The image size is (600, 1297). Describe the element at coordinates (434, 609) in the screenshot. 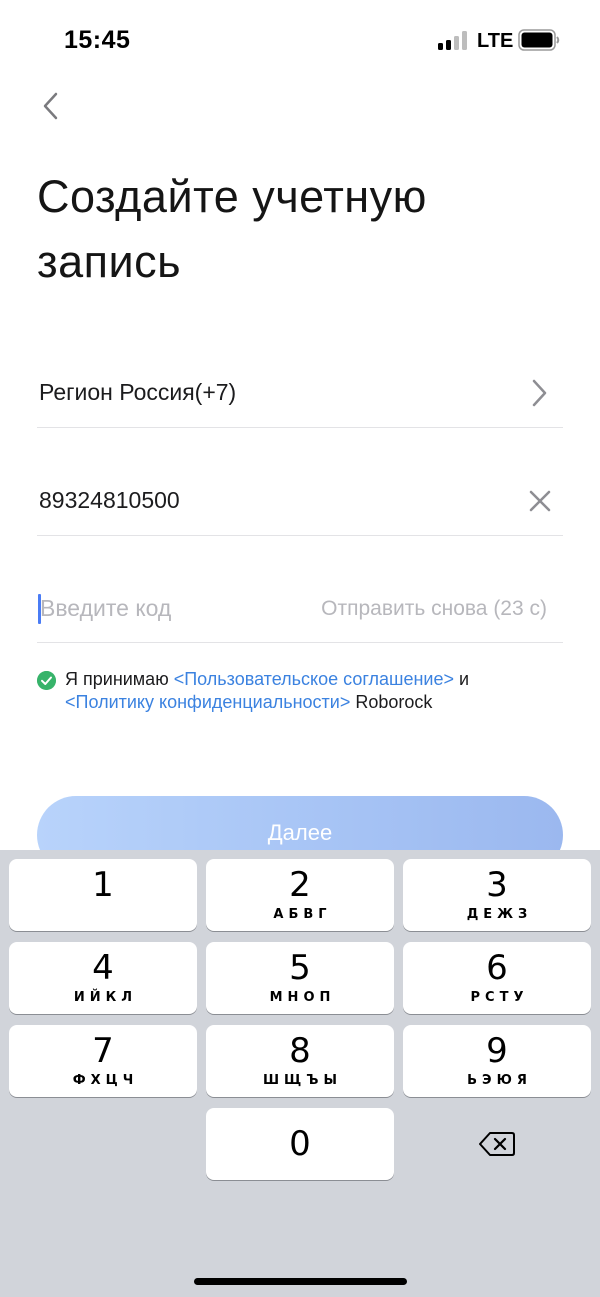

I see `resend-code-button: Отправить снова (23 с)` at that location.